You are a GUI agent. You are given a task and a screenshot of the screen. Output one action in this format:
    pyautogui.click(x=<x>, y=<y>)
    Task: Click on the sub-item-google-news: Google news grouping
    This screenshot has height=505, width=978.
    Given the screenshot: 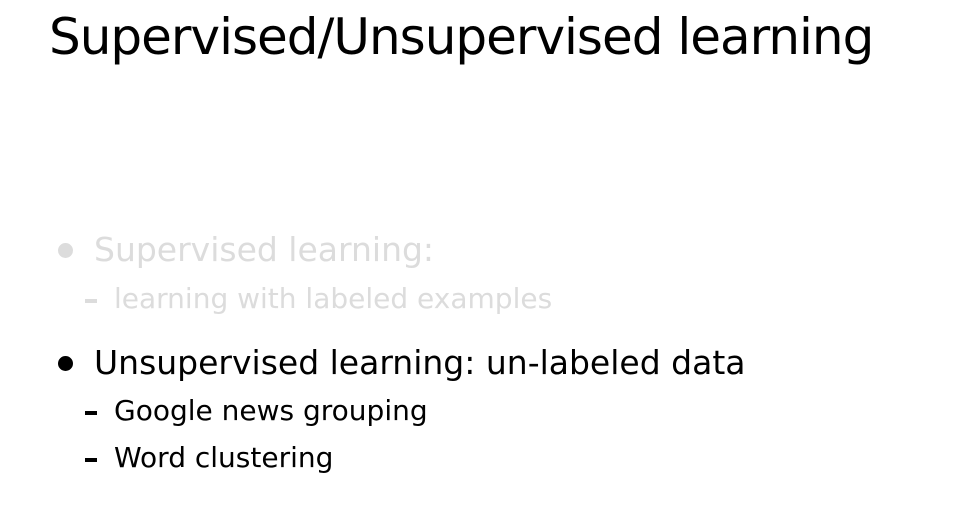 What is the action you would take?
    pyautogui.click(x=271, y=410)
    